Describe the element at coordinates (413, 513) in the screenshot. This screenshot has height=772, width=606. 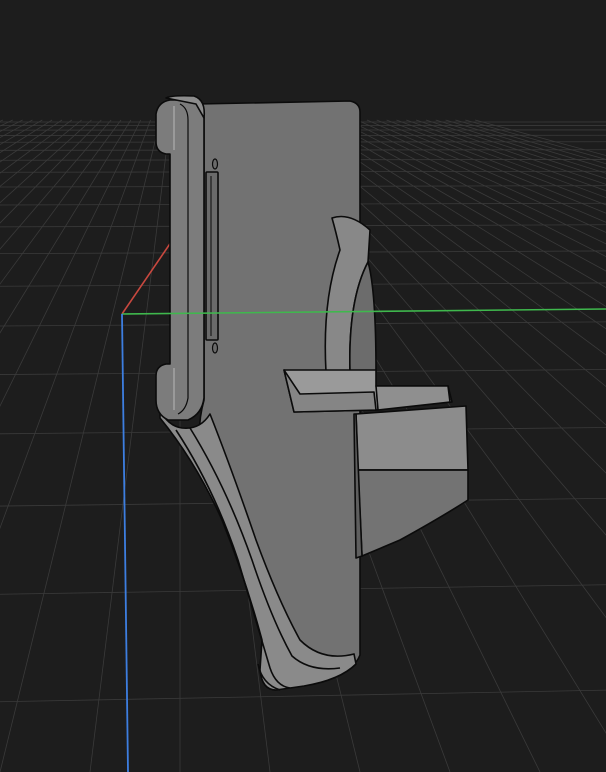
I see `block-front-face` at that location.